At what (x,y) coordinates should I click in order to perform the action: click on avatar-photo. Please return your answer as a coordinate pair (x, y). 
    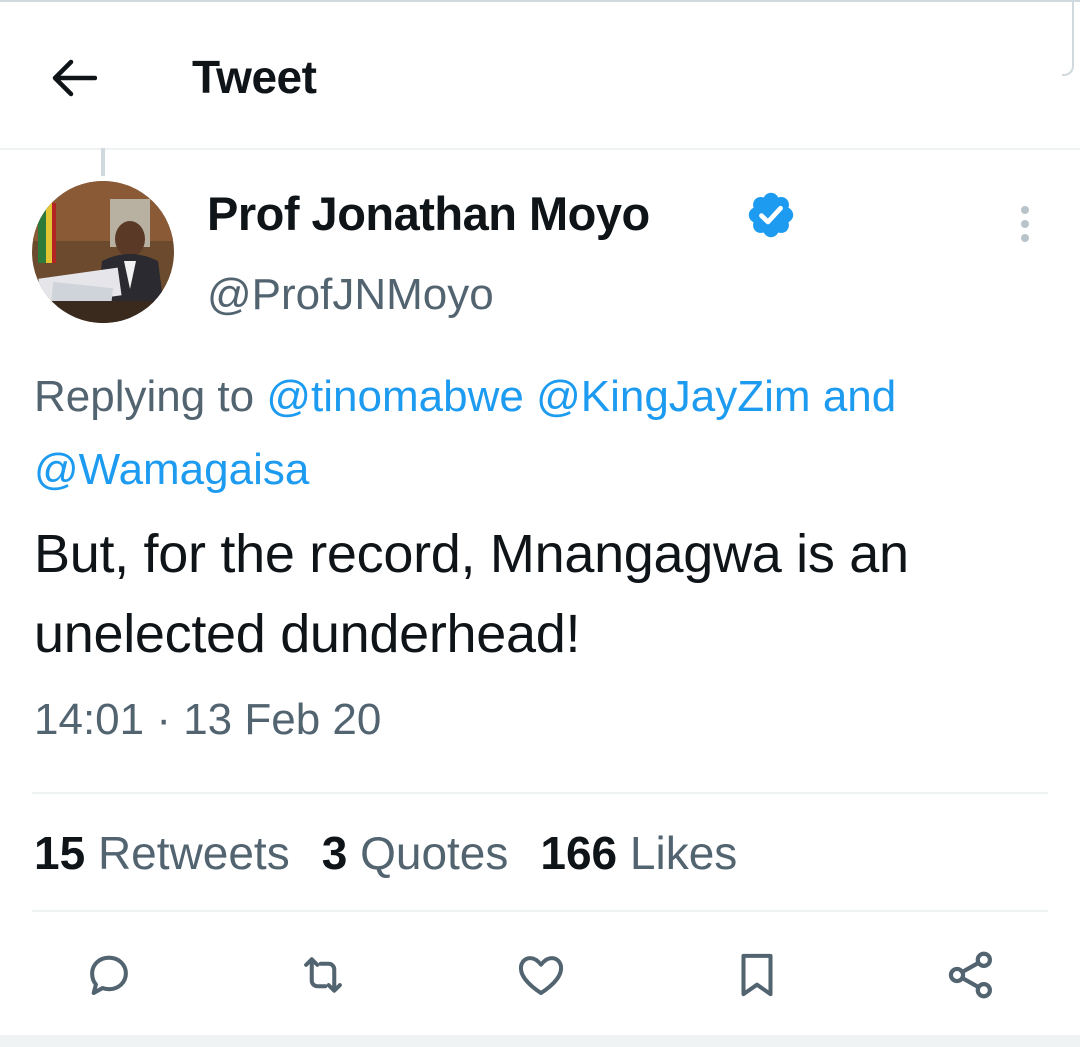
    Looking at the image, I should click on (103, 252).